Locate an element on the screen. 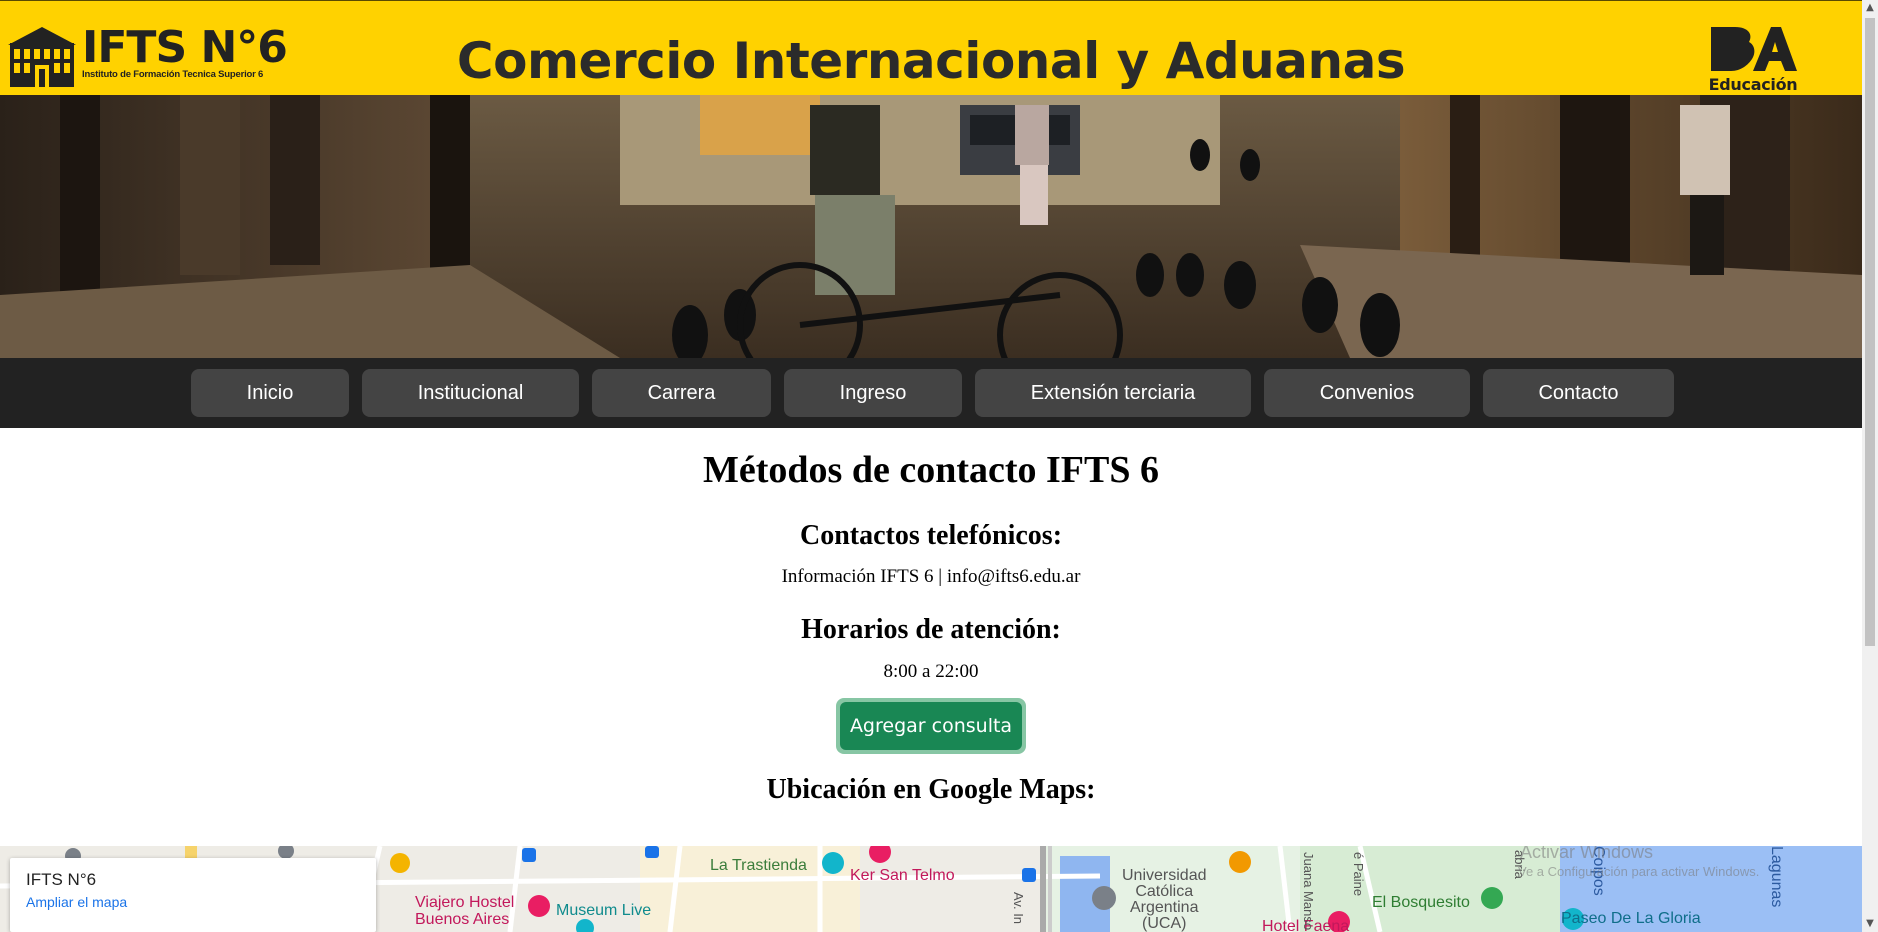 Image resolution: width=1878 pixels, height=932 pixels. map-label-viajero-hostel: Viajero Hostel Buenos Aires is located at coordinates (464, 911).